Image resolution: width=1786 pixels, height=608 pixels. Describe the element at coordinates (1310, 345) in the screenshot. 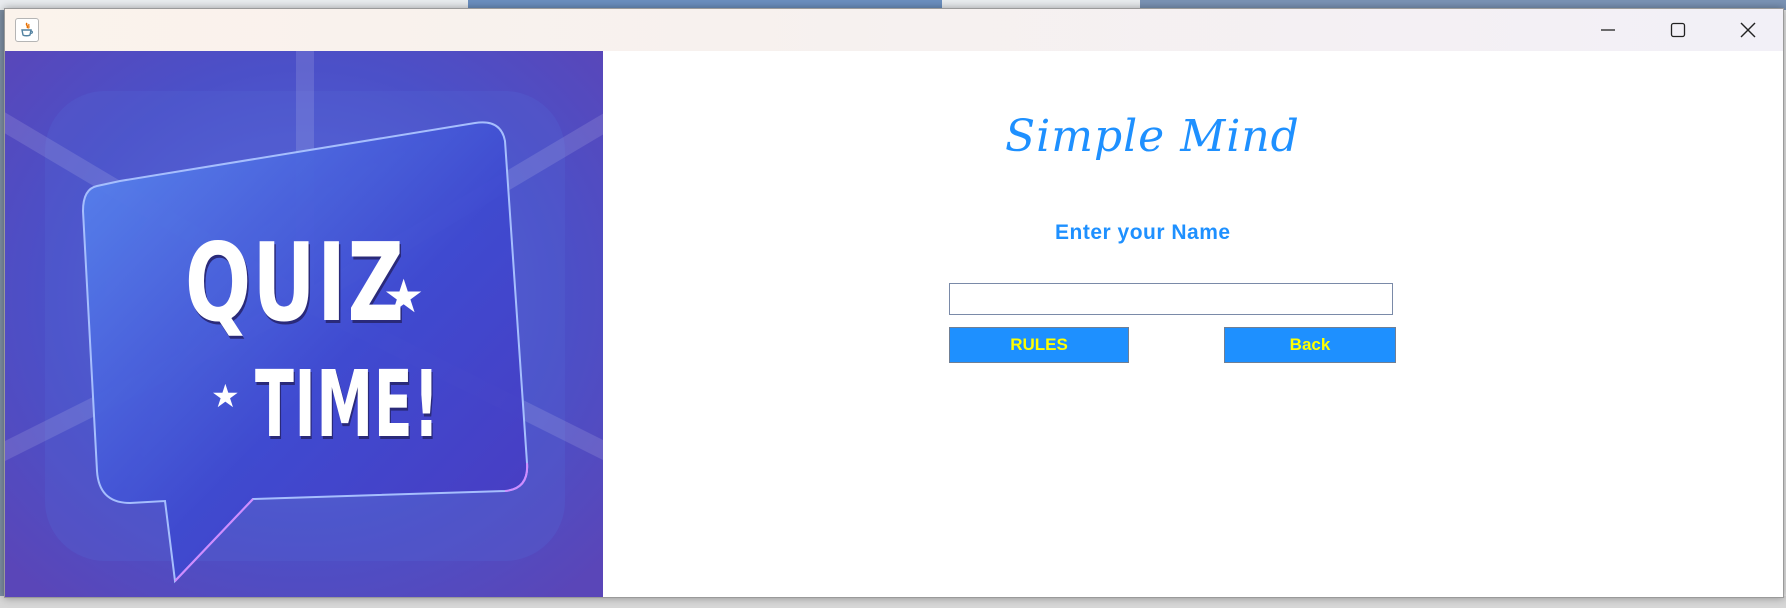

I see `back-button: Back` at that location.